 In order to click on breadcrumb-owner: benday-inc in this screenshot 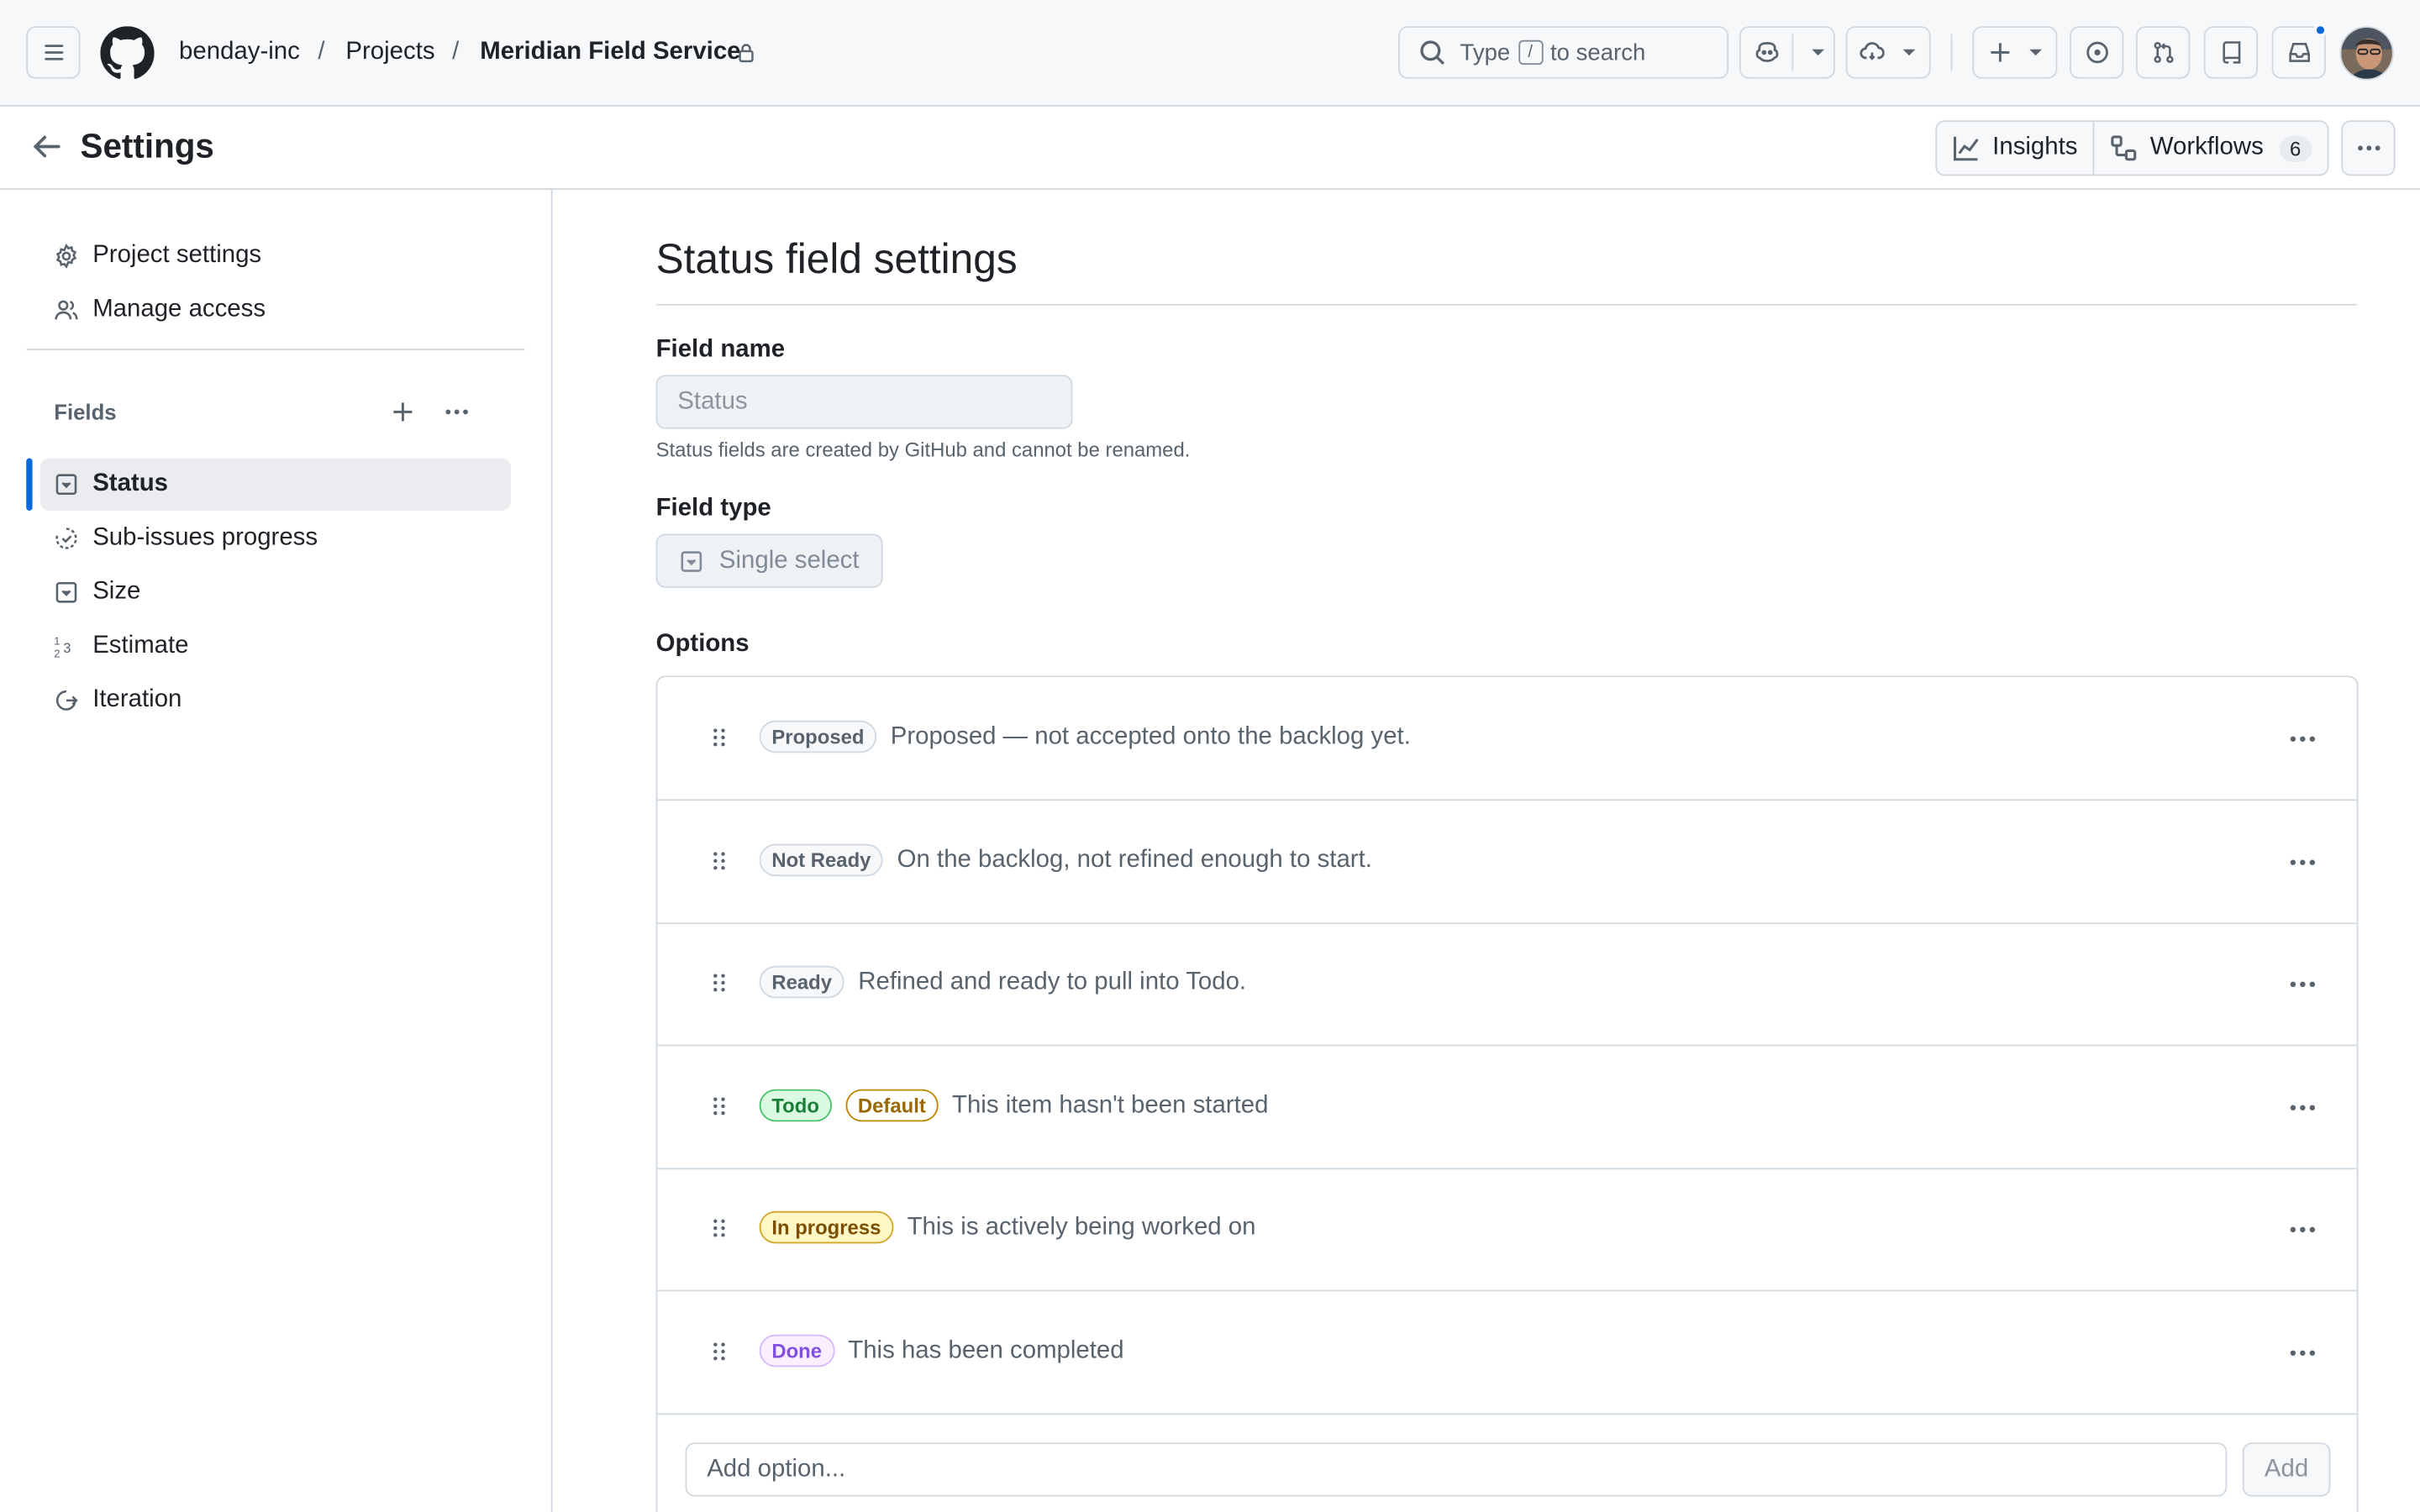, I will do `click(240, 52)`.